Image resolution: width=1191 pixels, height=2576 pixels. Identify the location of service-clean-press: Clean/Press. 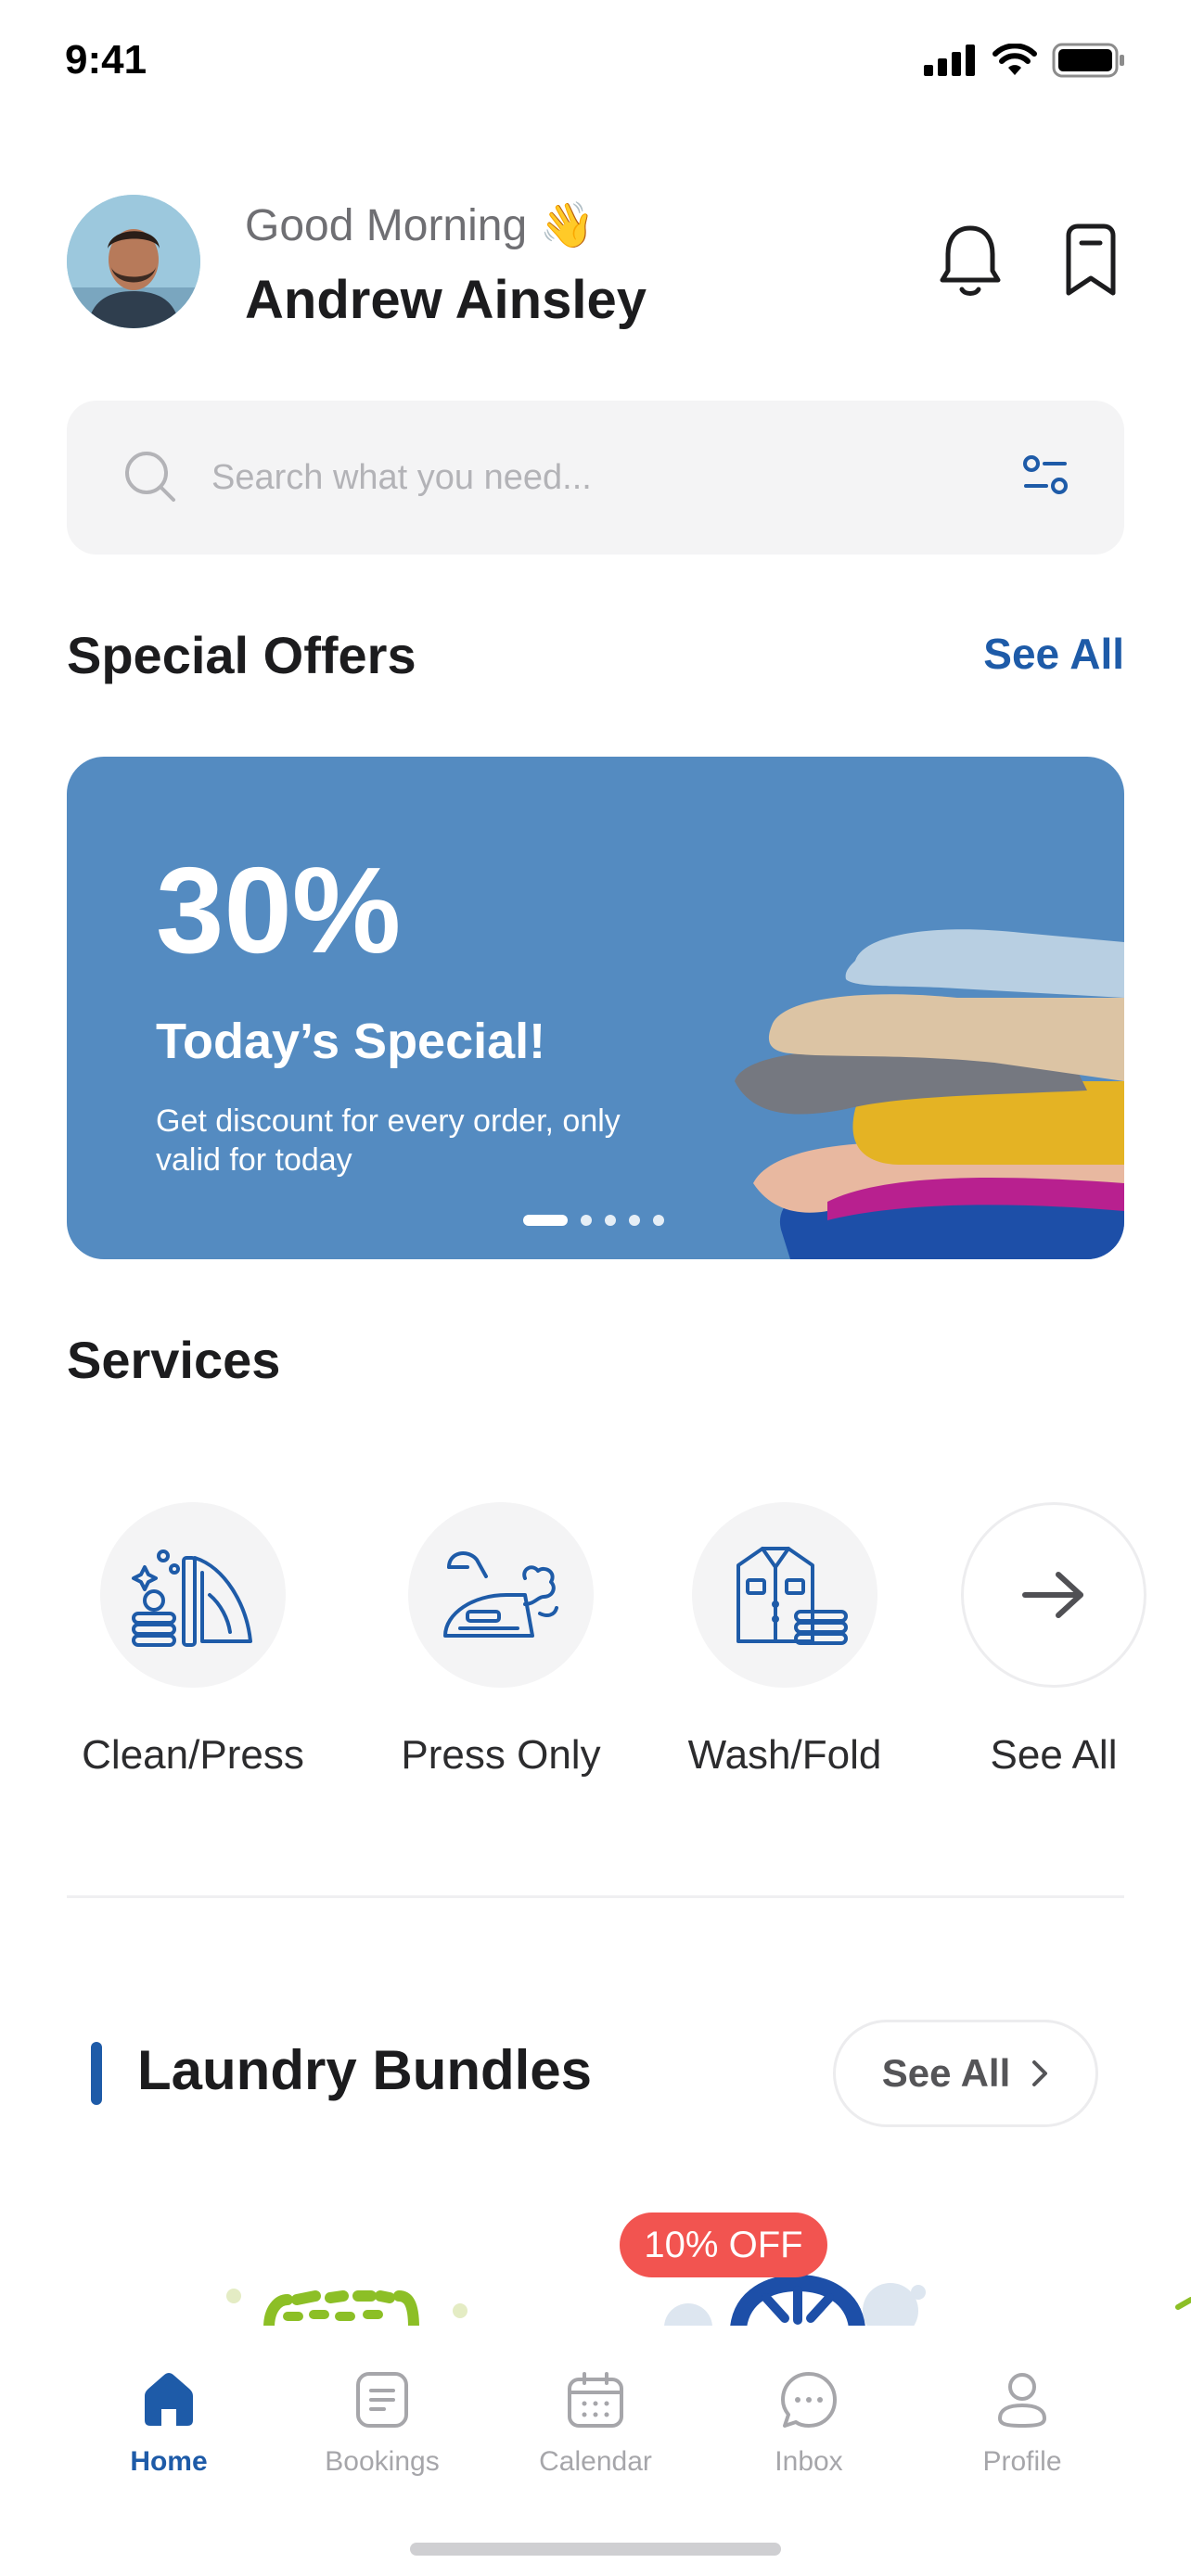
(193, 1640).